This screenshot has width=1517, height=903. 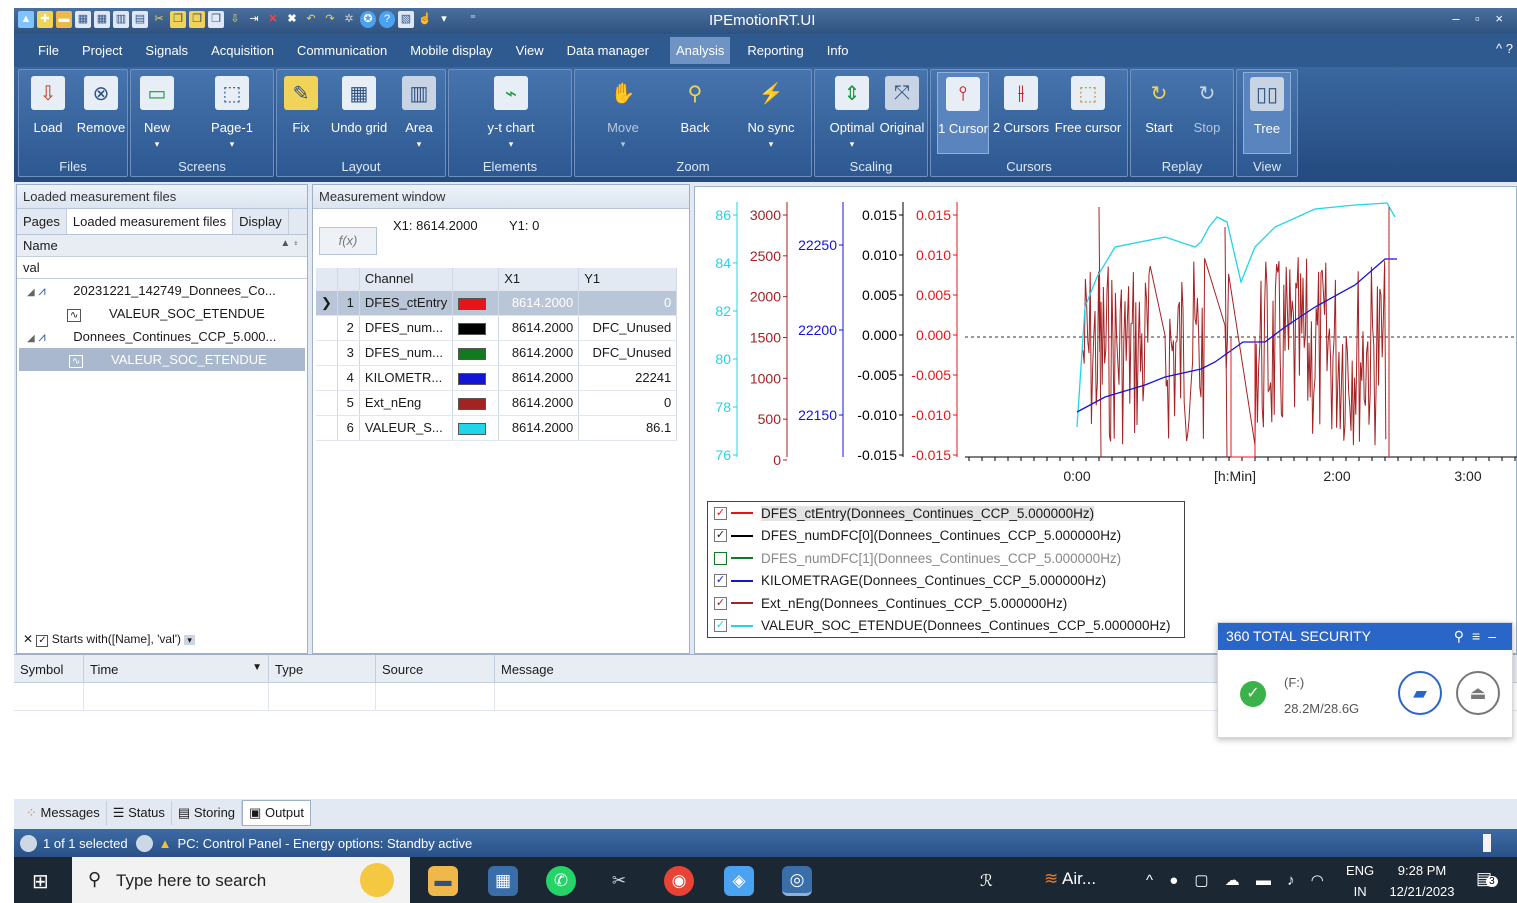 I want to click on fix-button: ✎ Fix, so click(x=301, y=105).